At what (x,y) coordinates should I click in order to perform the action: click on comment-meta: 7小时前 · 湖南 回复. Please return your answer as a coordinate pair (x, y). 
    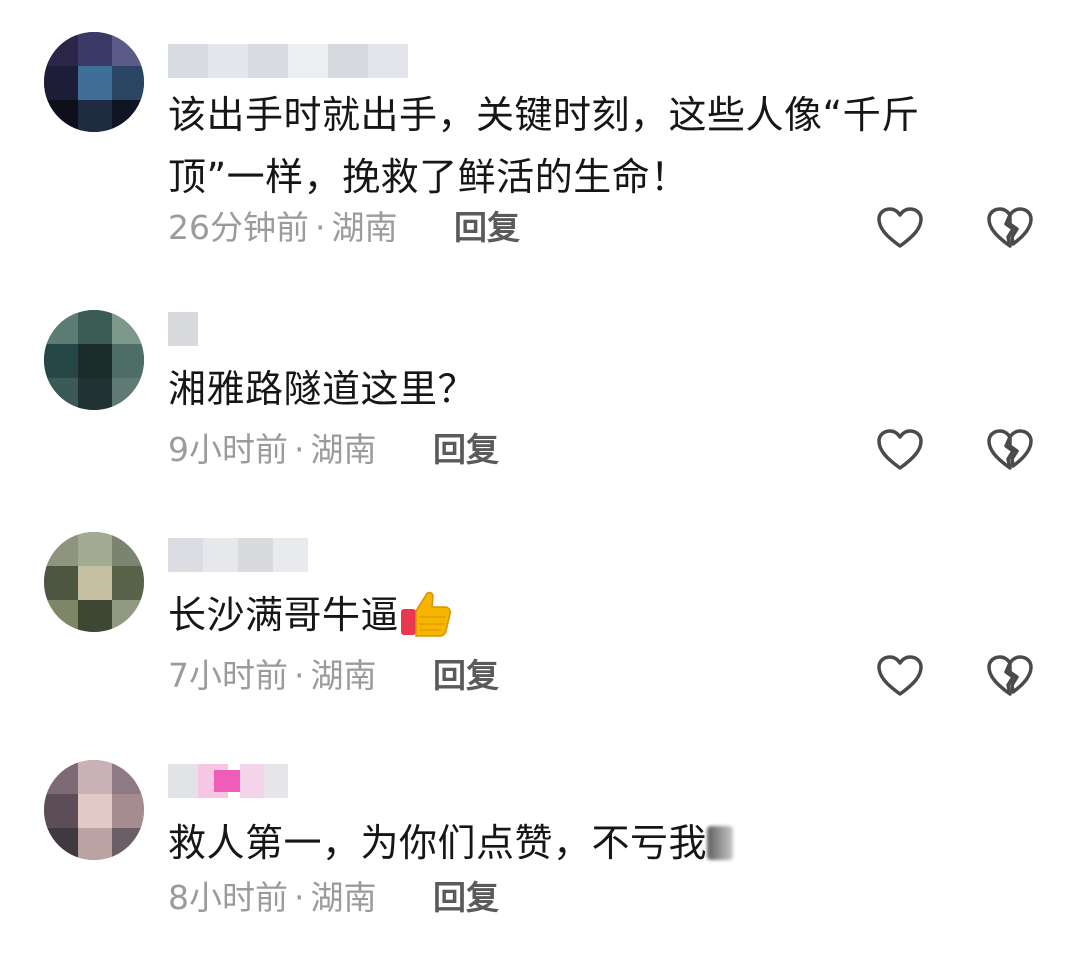
    Looking at the image, I should click on (333, 676).